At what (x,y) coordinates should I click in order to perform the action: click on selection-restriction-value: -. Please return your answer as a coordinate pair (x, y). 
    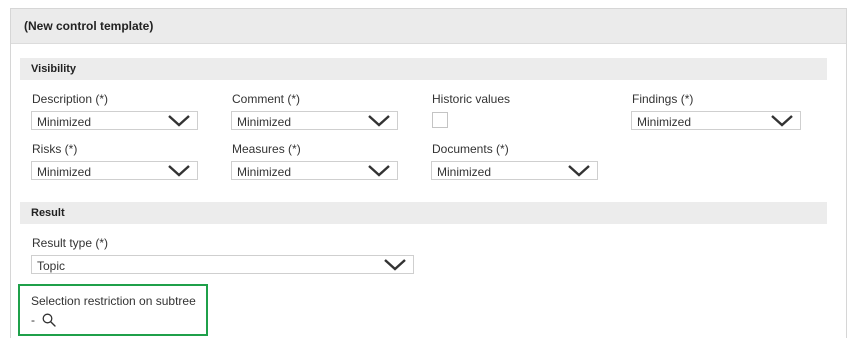
    Looking at the image, I should click on (33, 320).